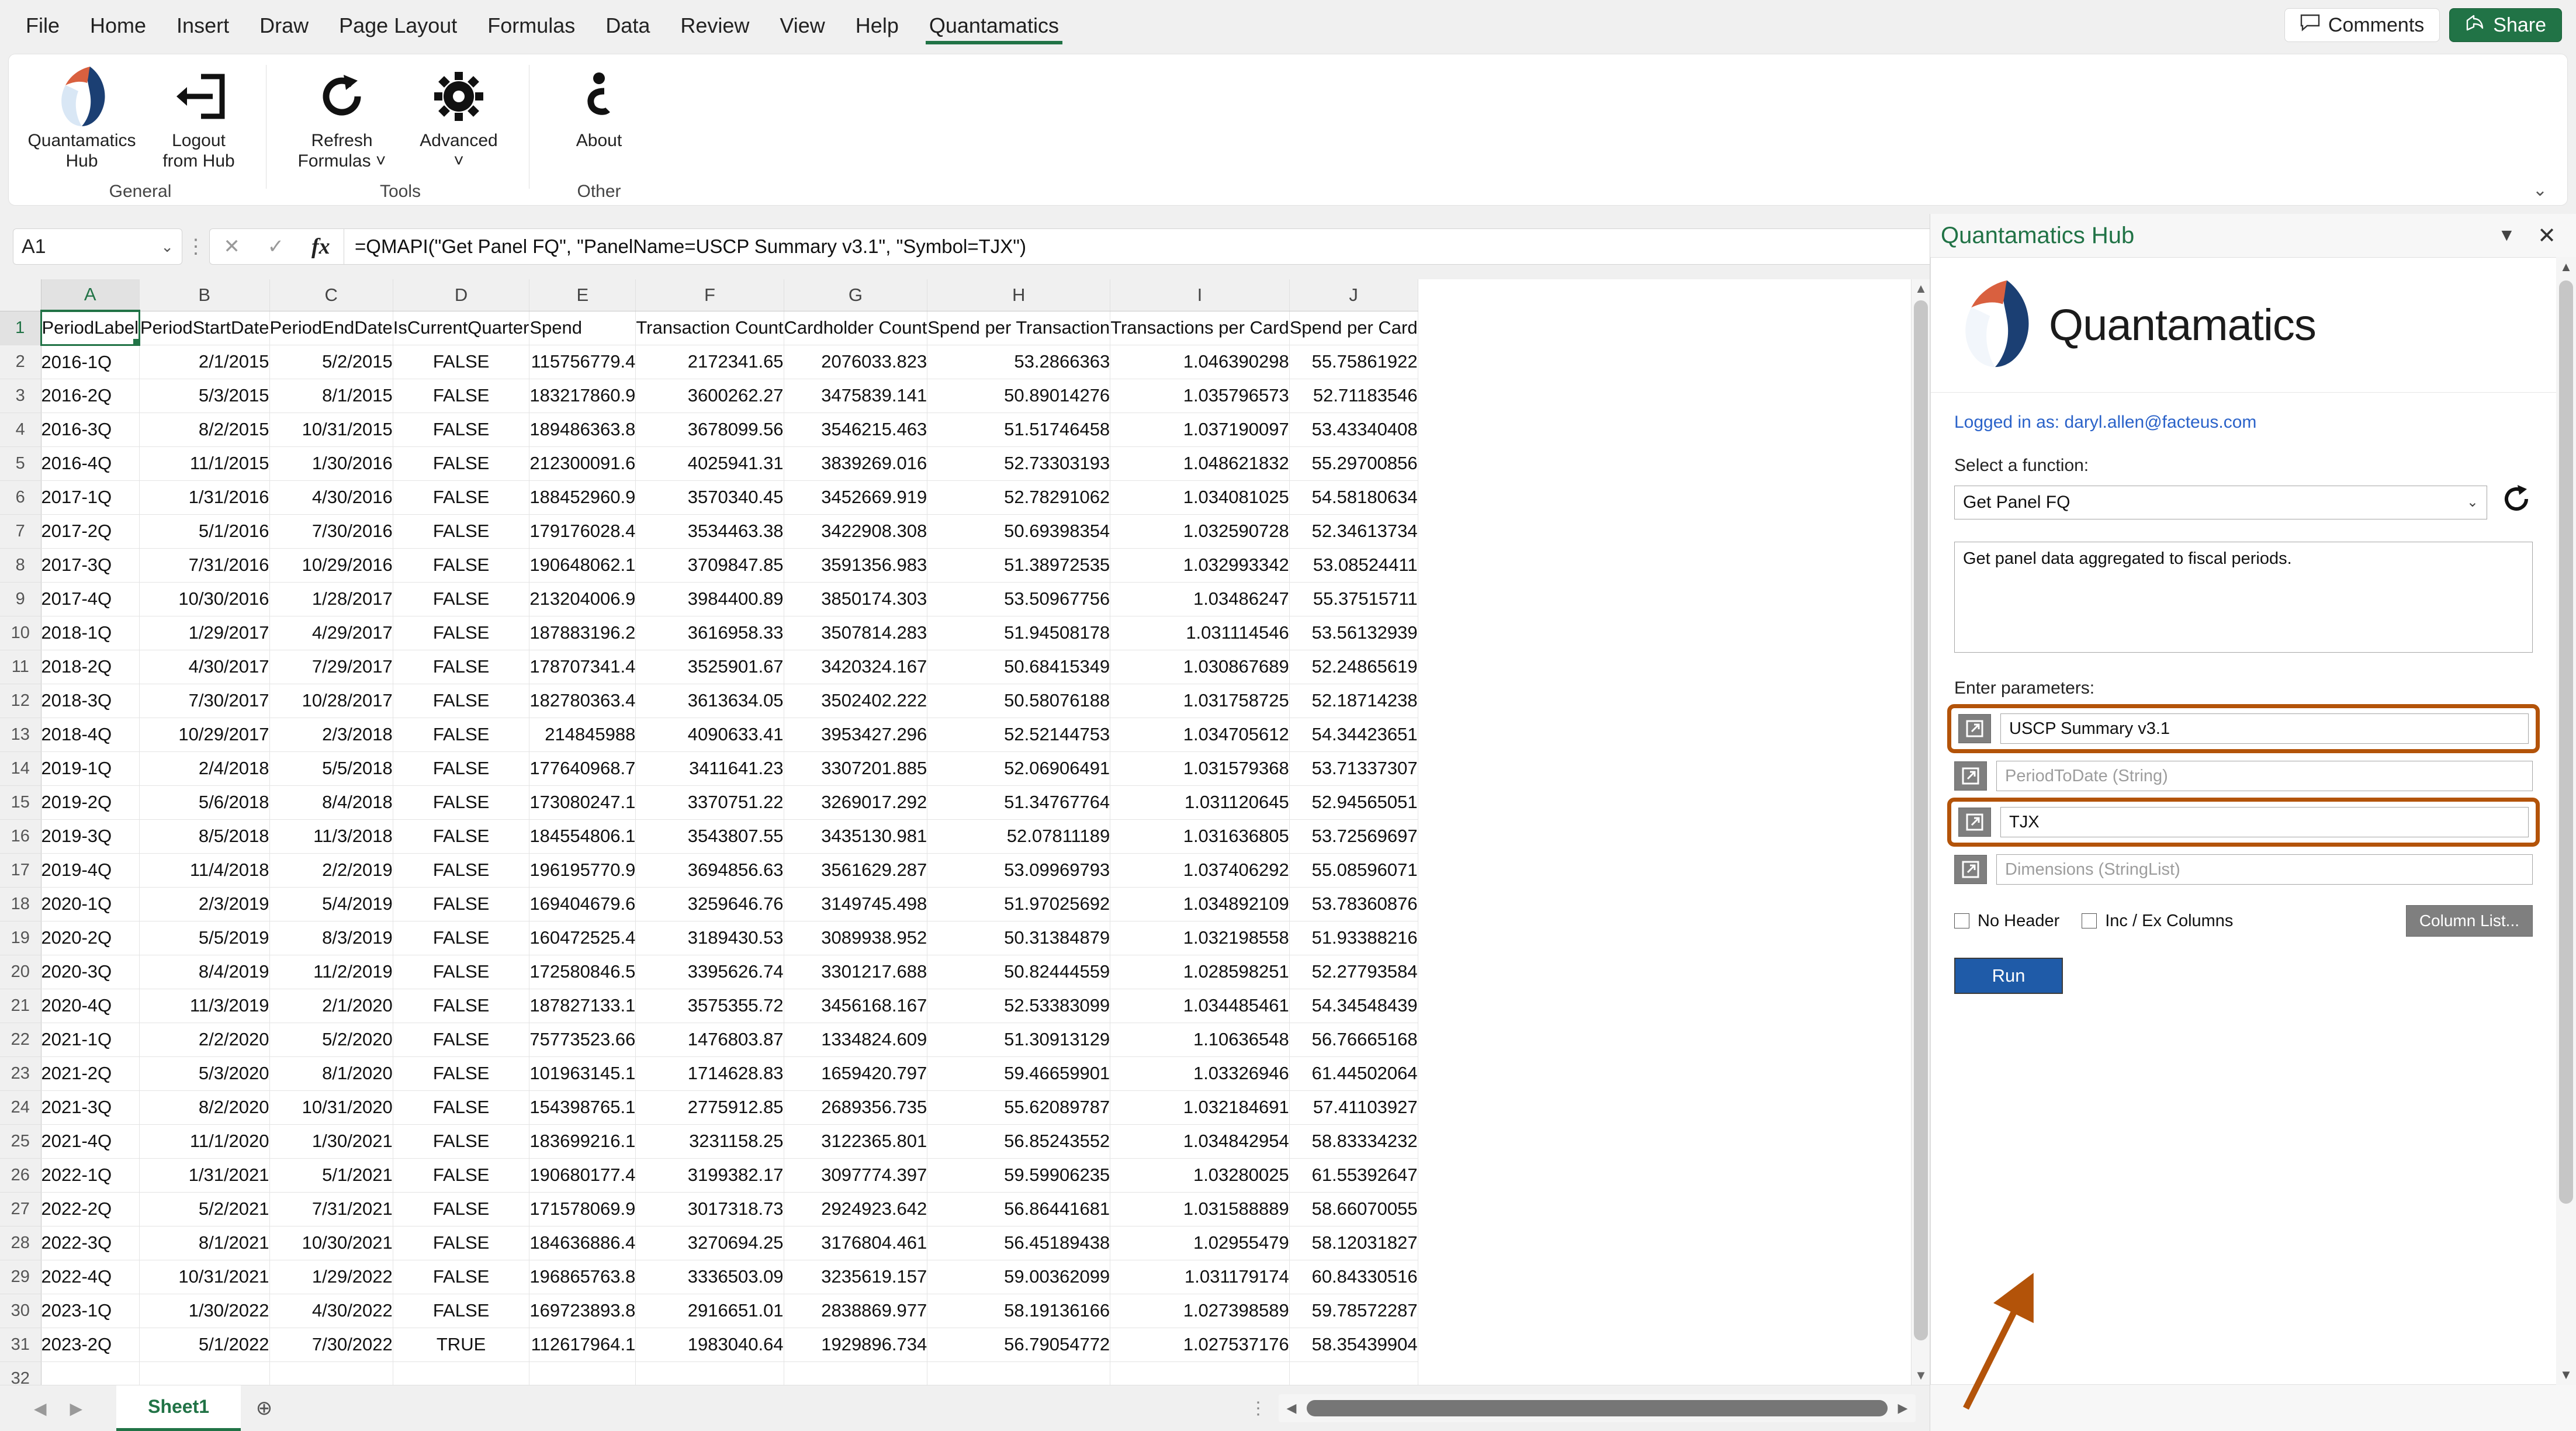 The height and width of the screenshot is (1431, 2576). What do you see at coordinates (1019, 1107) in the screenshot?
I see `cell-r24-c8: 55.62089787` at bounding box center [1019, 1107].